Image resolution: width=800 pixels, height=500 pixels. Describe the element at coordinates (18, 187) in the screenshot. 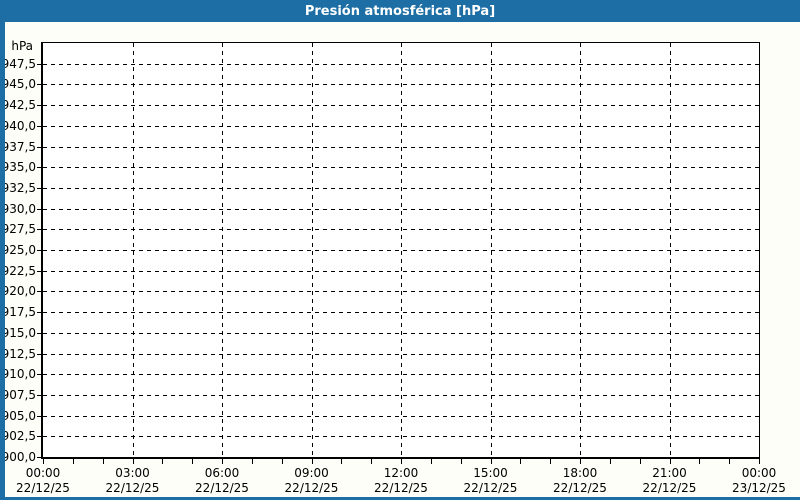

I see `y-tick-label: 932,5` at that location.